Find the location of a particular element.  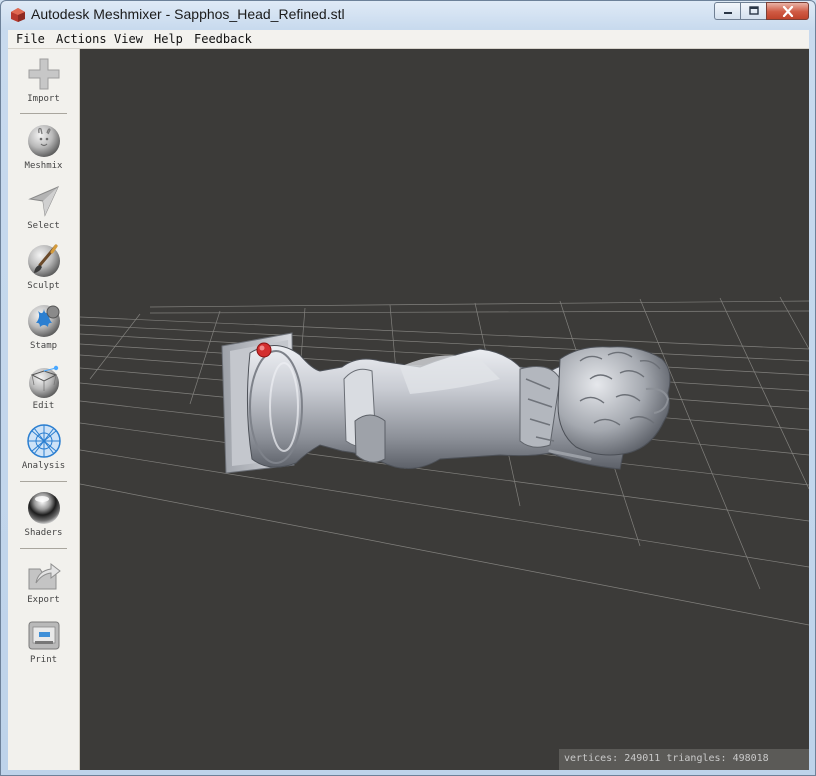

minimize-button is located at coordinates (727, 11).